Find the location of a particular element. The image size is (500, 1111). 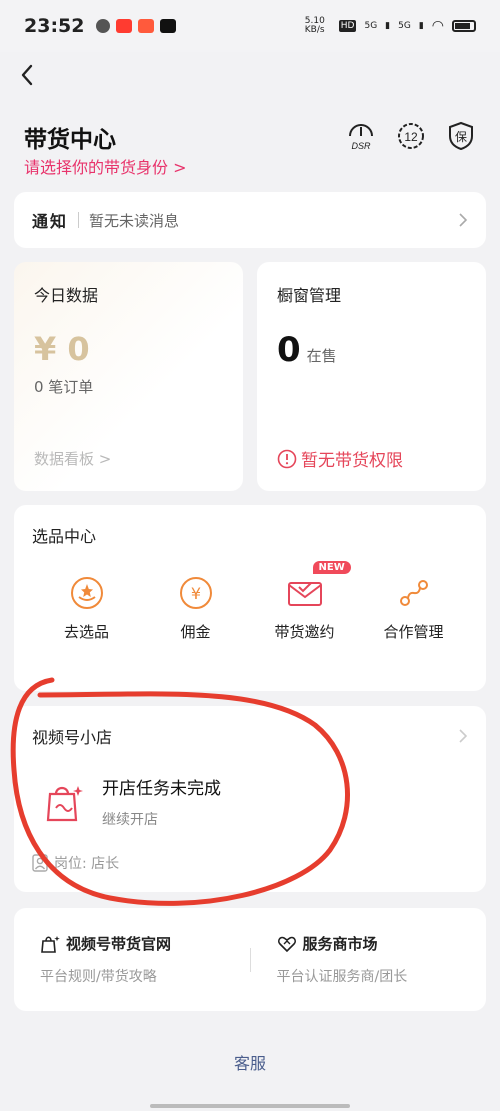

shop-texts: 开店任务未完成 继续开店 is located at coordinates (161, 801).